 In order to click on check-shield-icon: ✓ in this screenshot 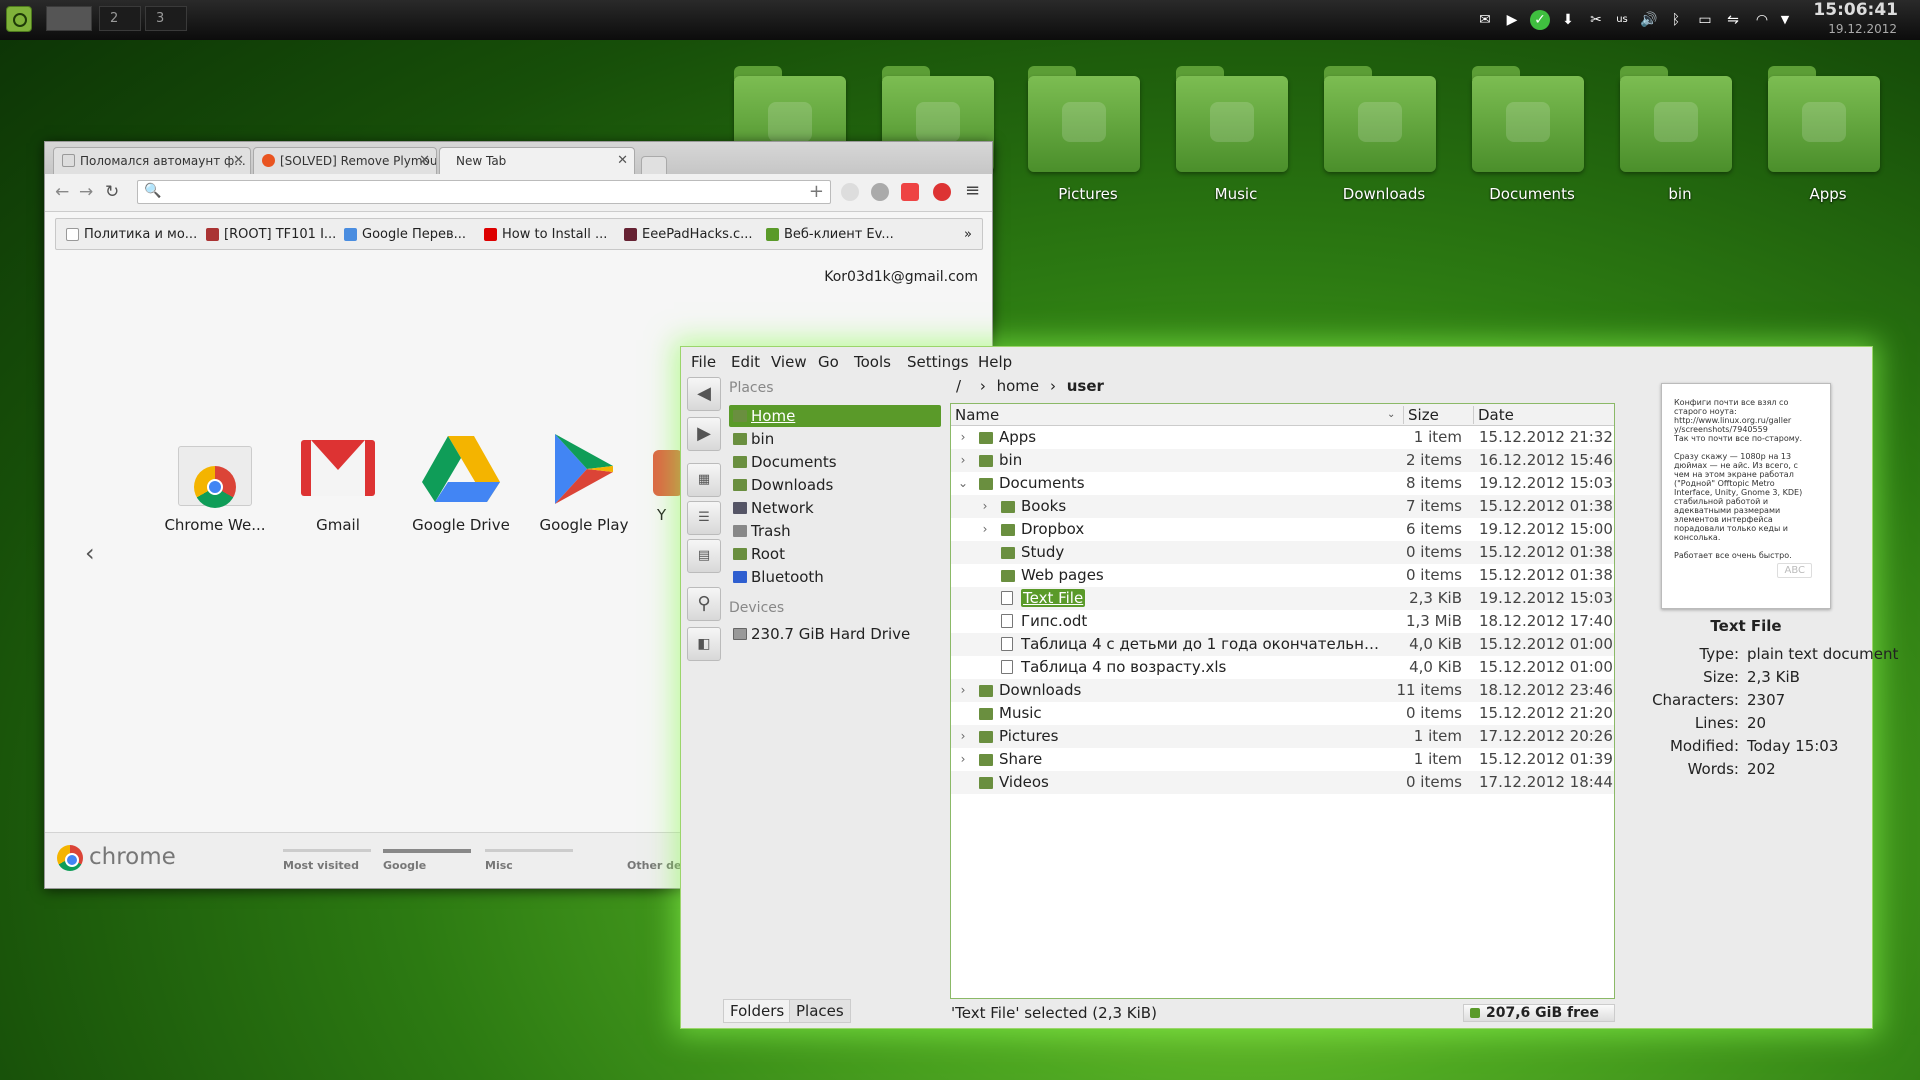, I will do `click(1540, 20)`.